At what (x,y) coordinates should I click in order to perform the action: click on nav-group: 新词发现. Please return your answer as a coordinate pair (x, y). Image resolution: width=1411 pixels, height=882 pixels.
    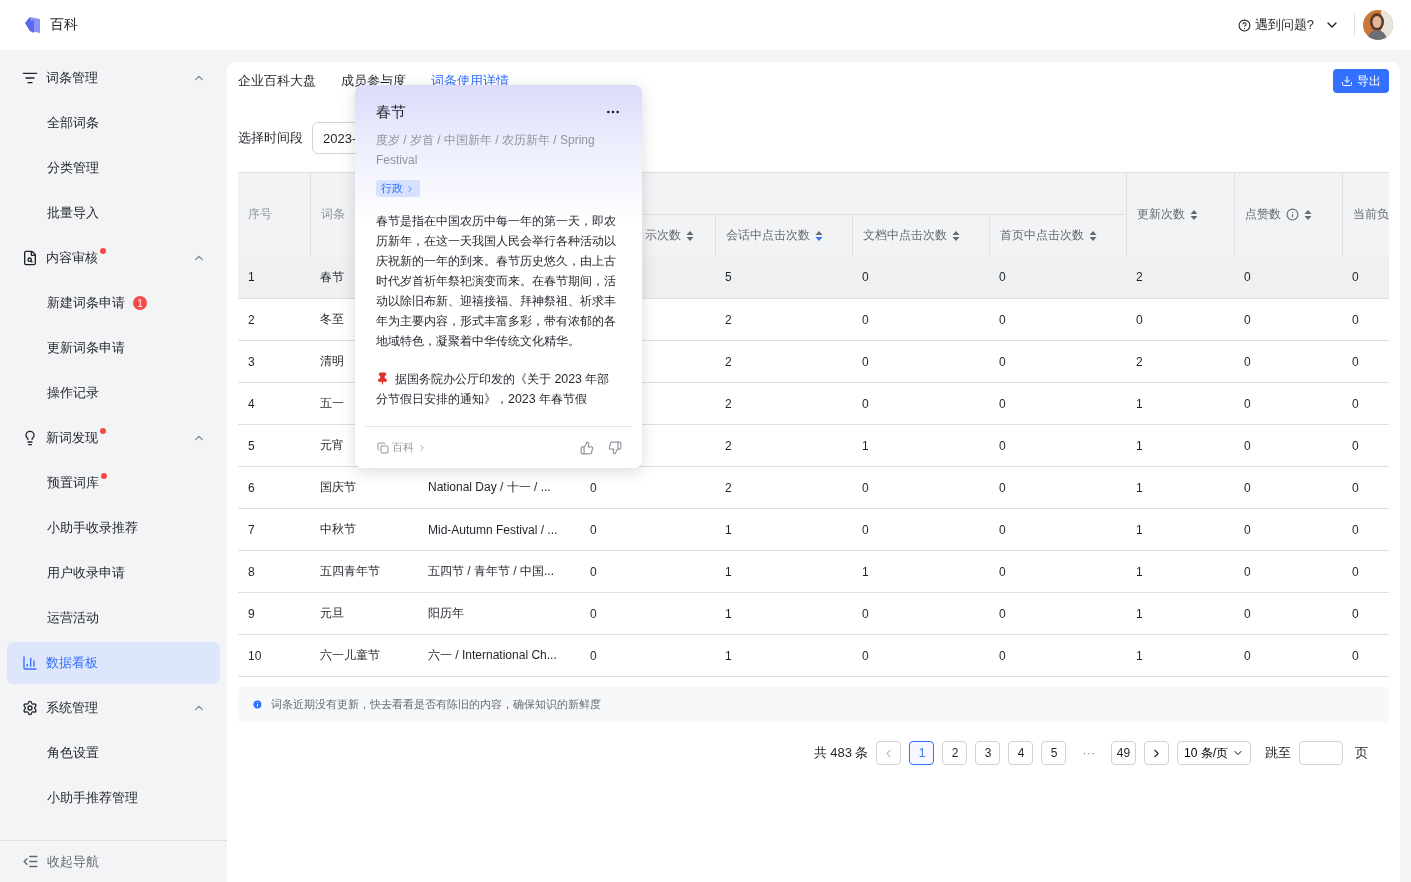
    Looking at the image, I should click on (113, 438).